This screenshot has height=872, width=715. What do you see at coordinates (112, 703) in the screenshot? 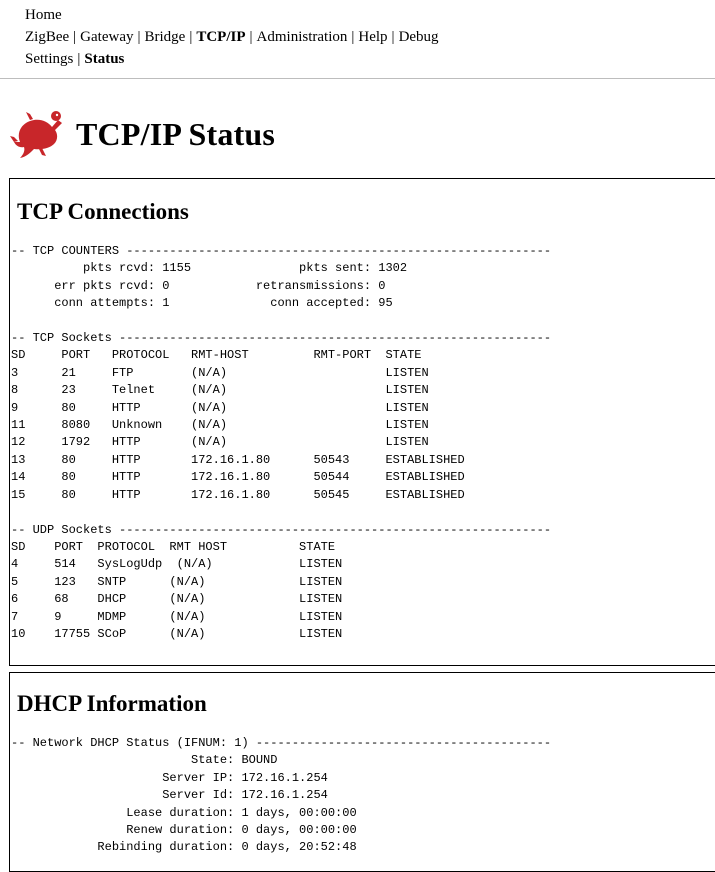
I see `dhcp-information-heading: DHCP Information` at bounding box center [112, 703].